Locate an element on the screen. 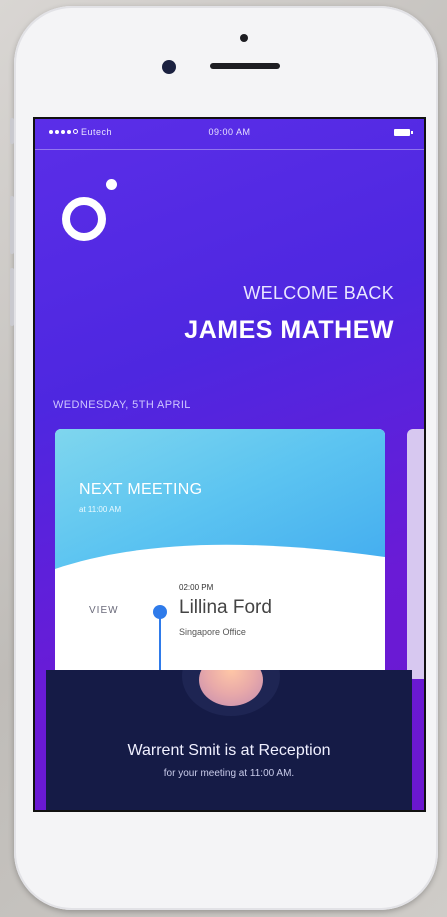  mute-switch is located at coordinates (12, 131).